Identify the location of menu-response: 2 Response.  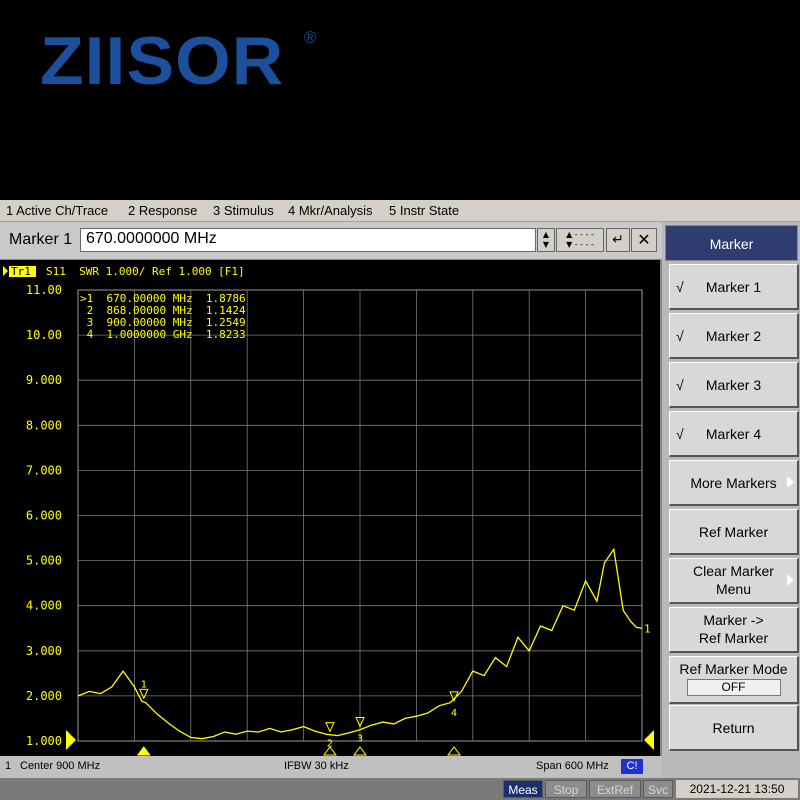
(162, 210).